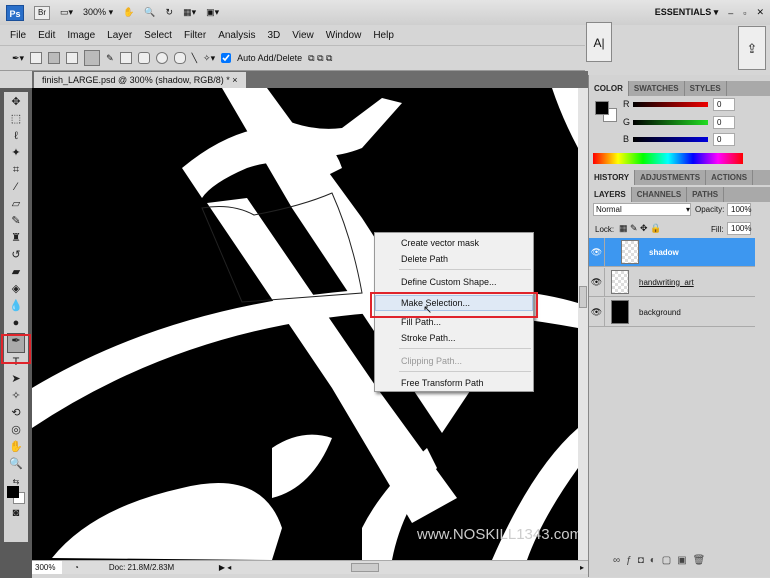  I want to click on freeform-pen-icon: ✎, so click(110, 58).